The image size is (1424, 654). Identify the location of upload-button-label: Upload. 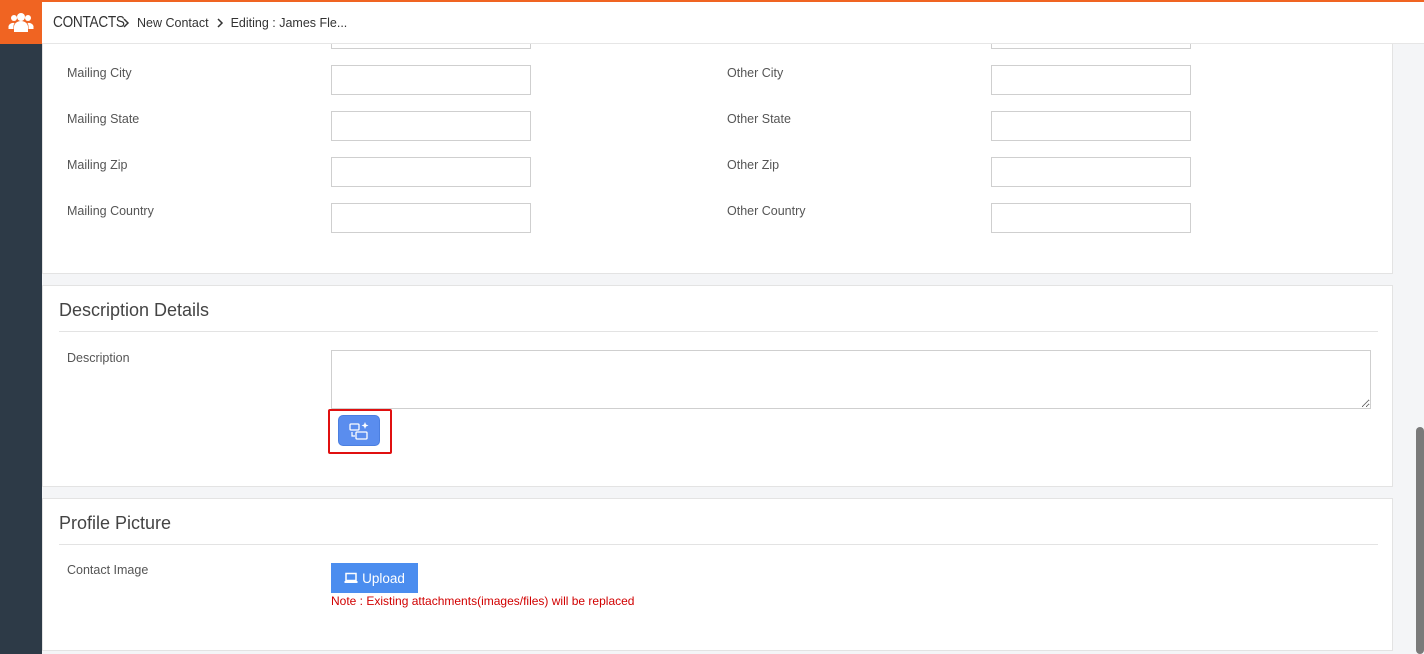
(383, 578).